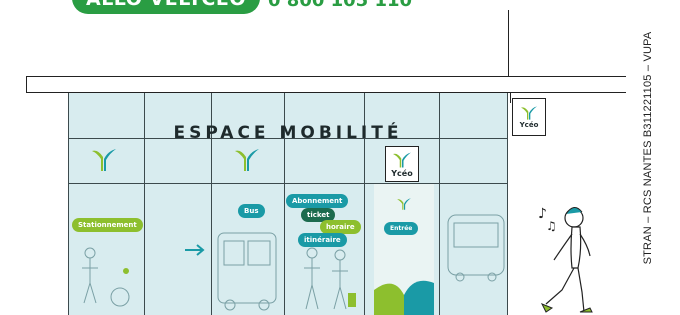 This screenshot has height=315, width=680. I want to click on entrance-door: Entrée, so click(404, 249).